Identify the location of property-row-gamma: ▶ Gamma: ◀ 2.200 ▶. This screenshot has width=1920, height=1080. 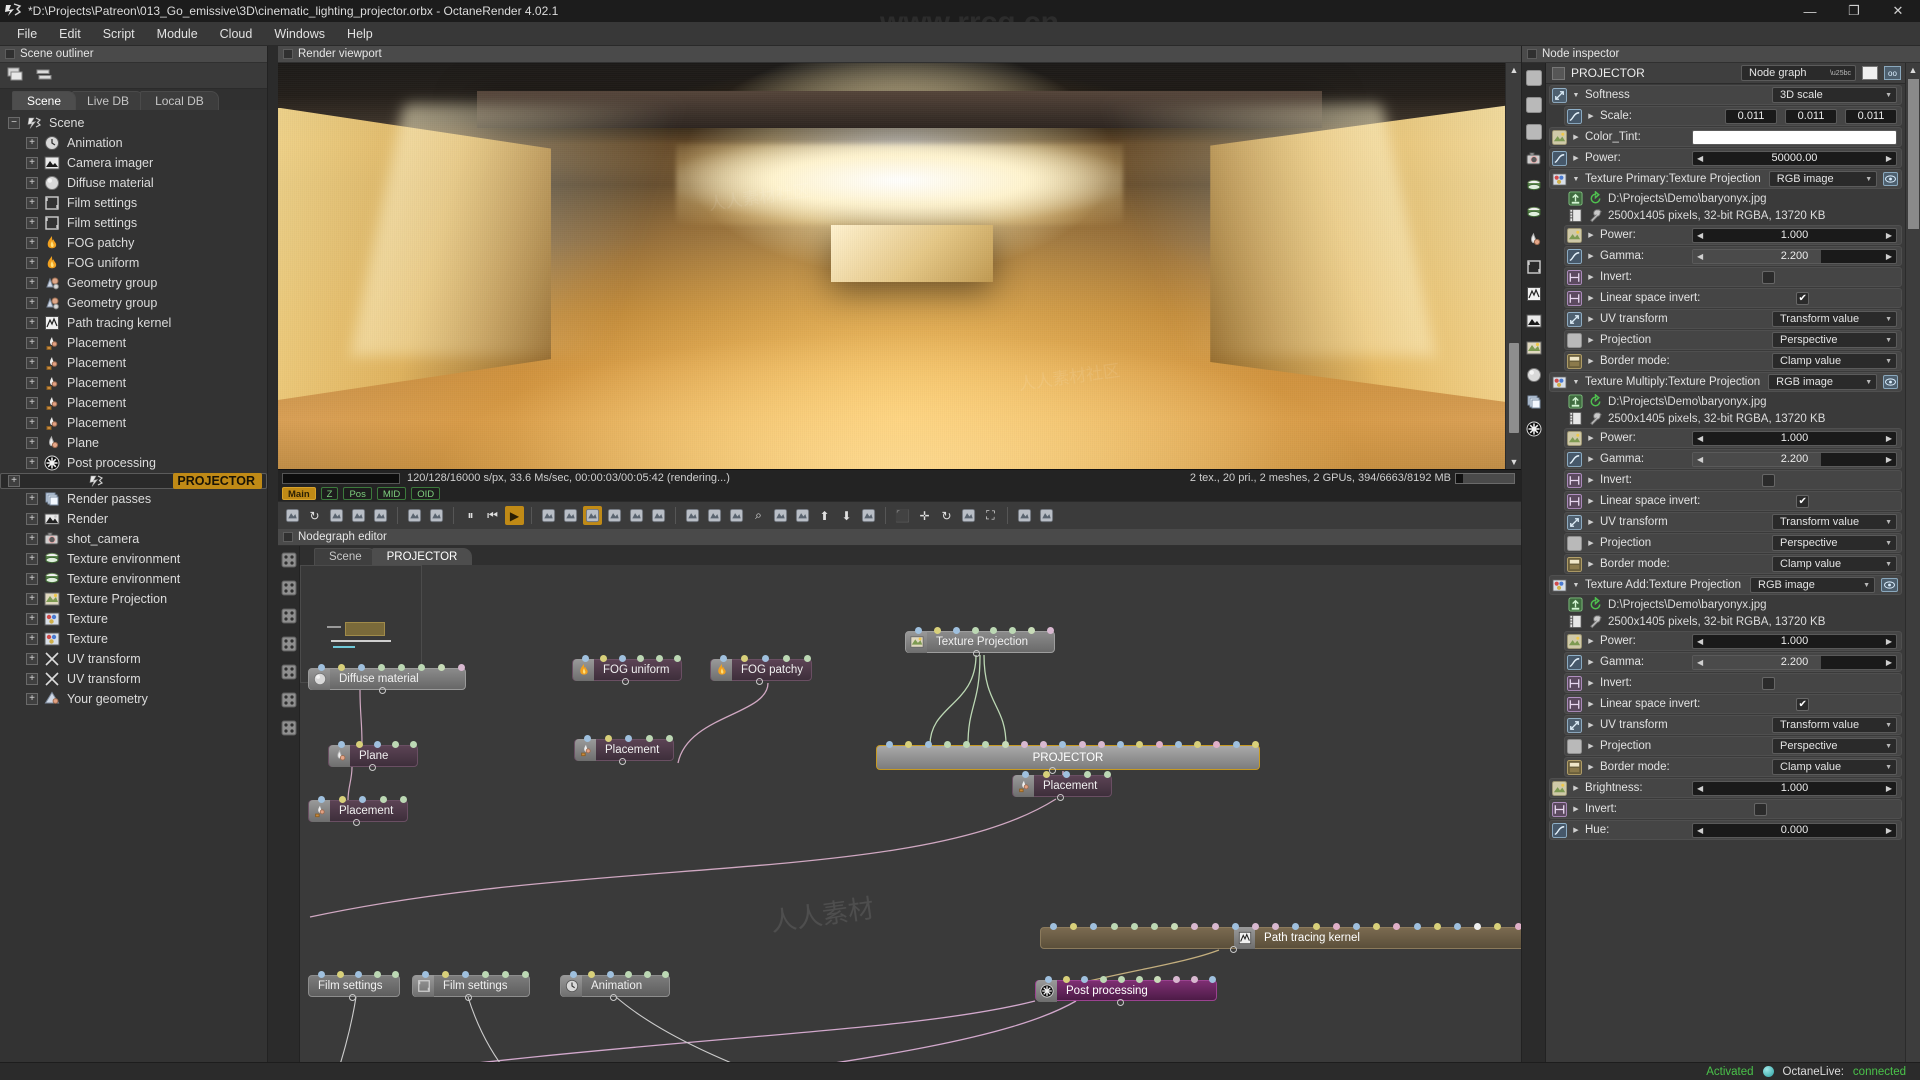
(1733, 256).